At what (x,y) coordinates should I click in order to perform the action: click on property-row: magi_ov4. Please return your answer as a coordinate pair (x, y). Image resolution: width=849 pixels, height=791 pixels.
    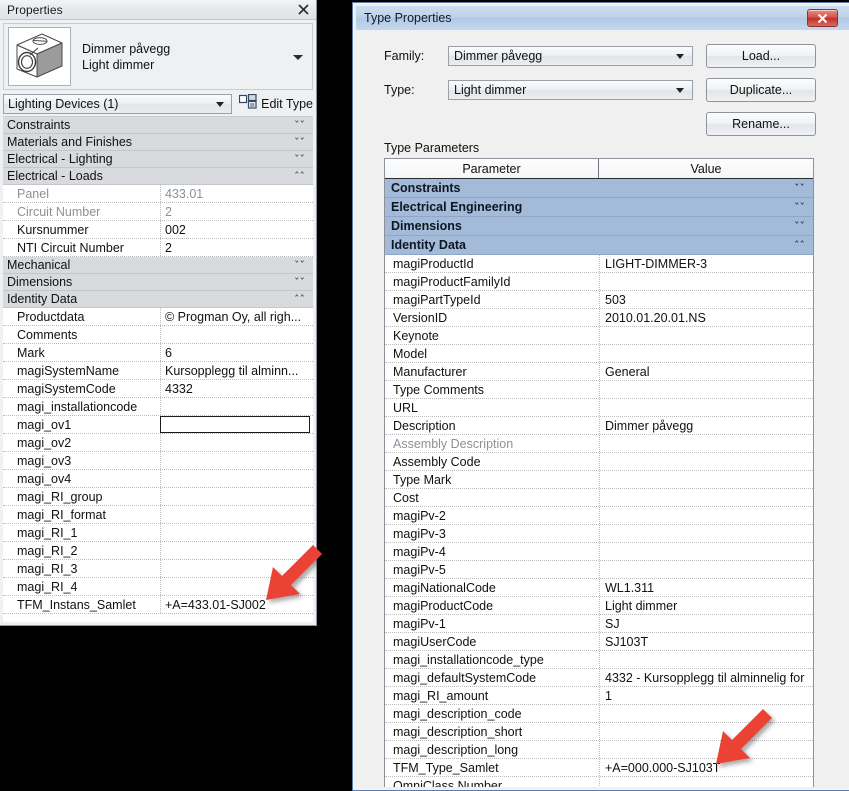
    Looking at the image, I should click on (158, 479).